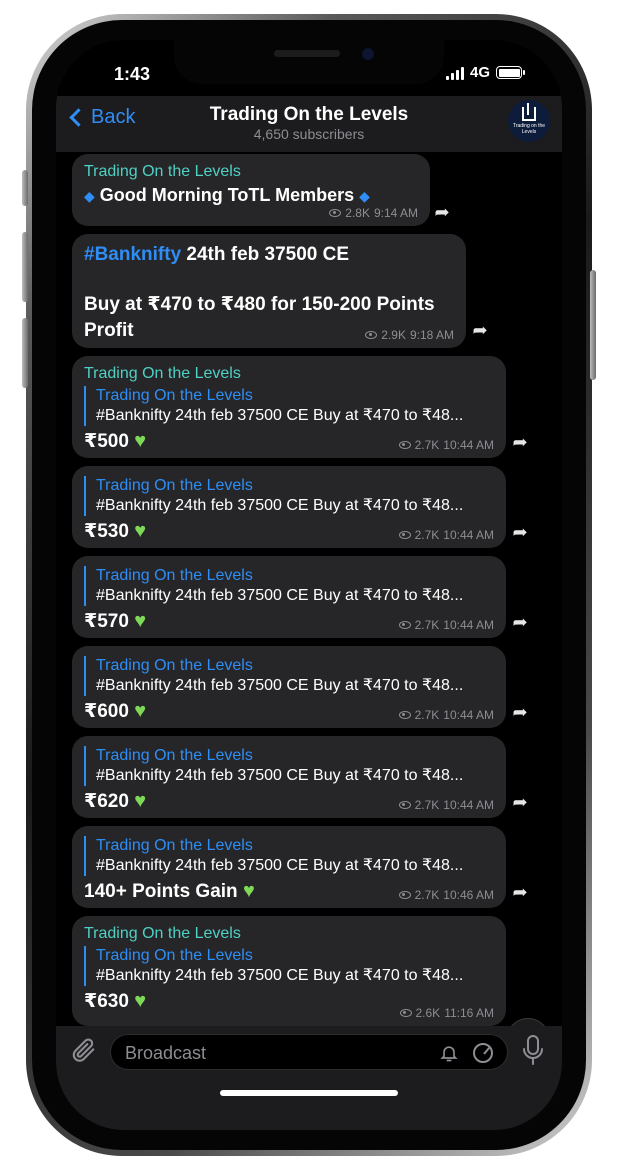 Image resolution: width=619 pixels, height=1171 pixels. I want to click on network-label: 4G, so click(479, 72).